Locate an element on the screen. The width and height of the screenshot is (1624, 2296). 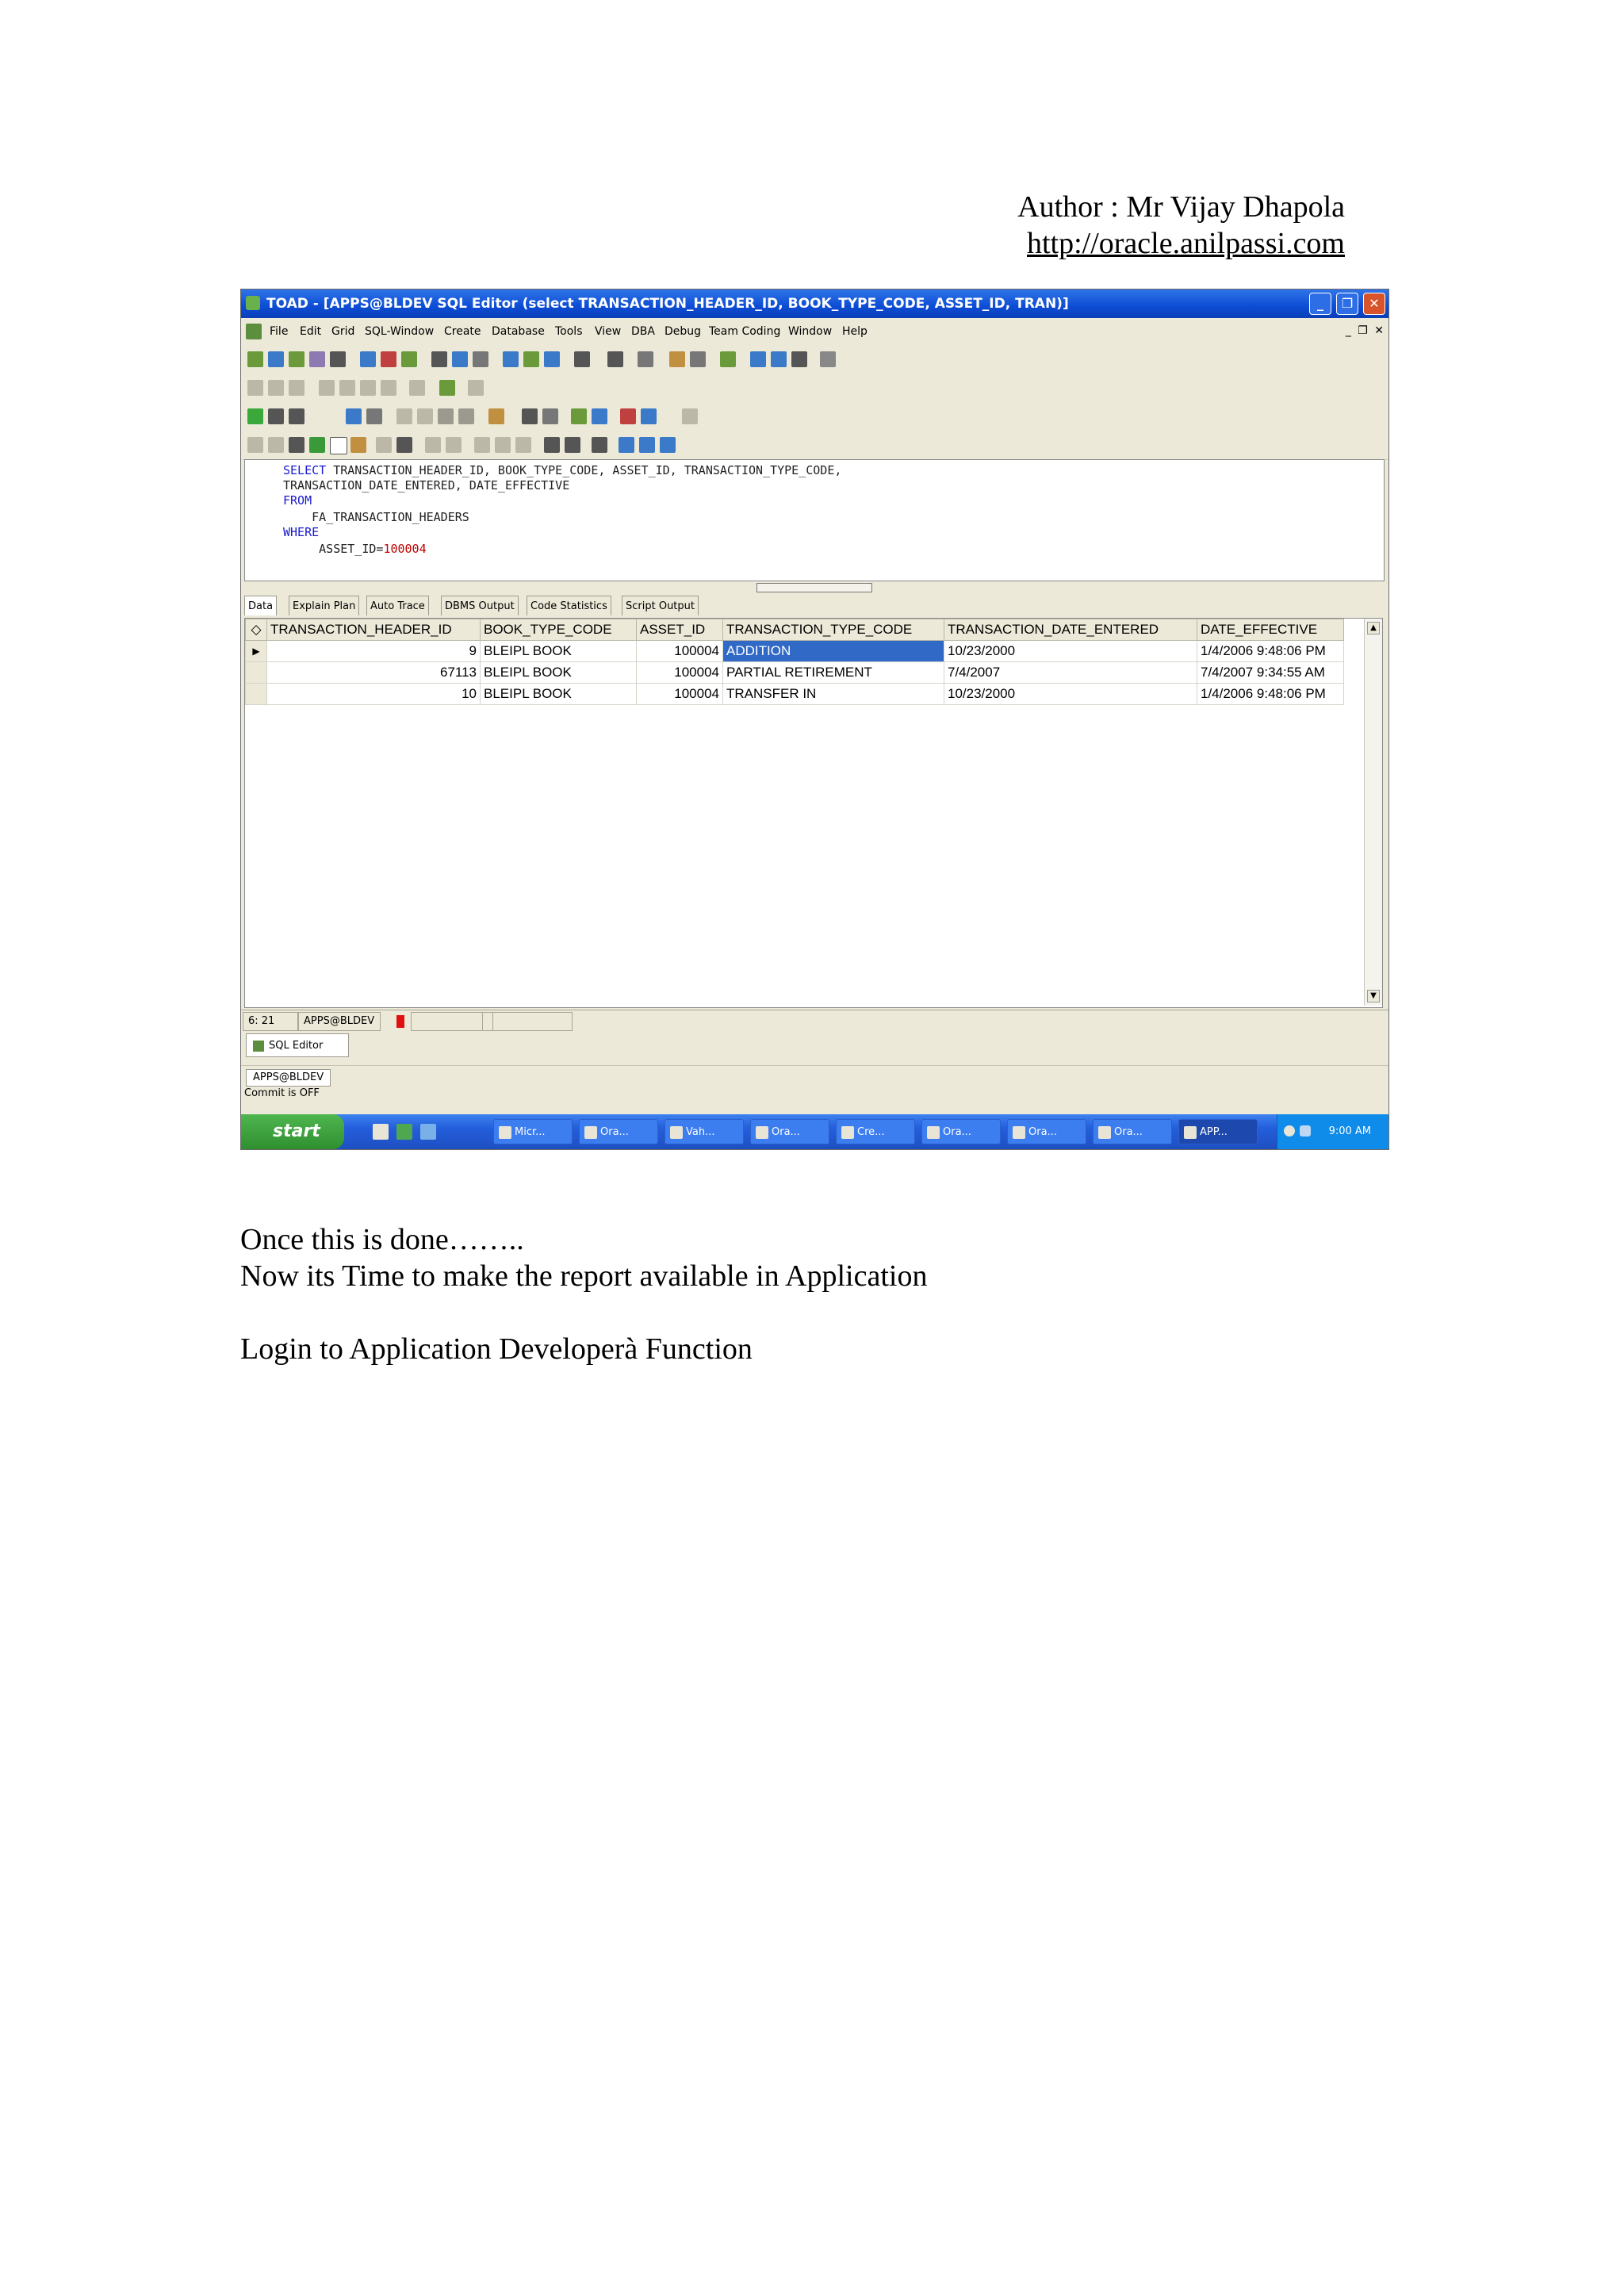
grid-cell-selected: ADDITION is located at coordinates (833, 651).